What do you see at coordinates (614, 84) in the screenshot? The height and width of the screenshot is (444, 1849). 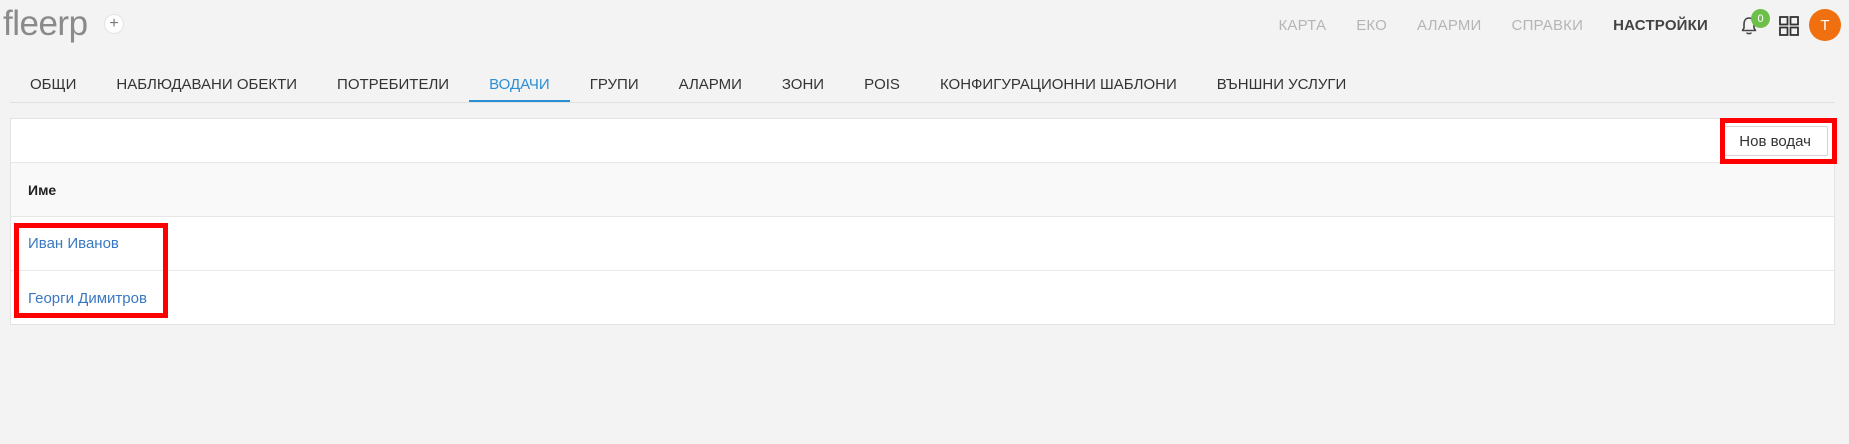 I see `tab-groups: ГРУПИ` at bounding box center [614, 84].